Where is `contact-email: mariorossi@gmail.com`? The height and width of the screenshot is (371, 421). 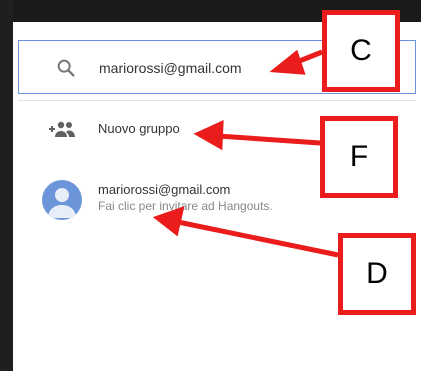 contact-email: mariorossi@gmail.com is located at coordinates (164, 189).